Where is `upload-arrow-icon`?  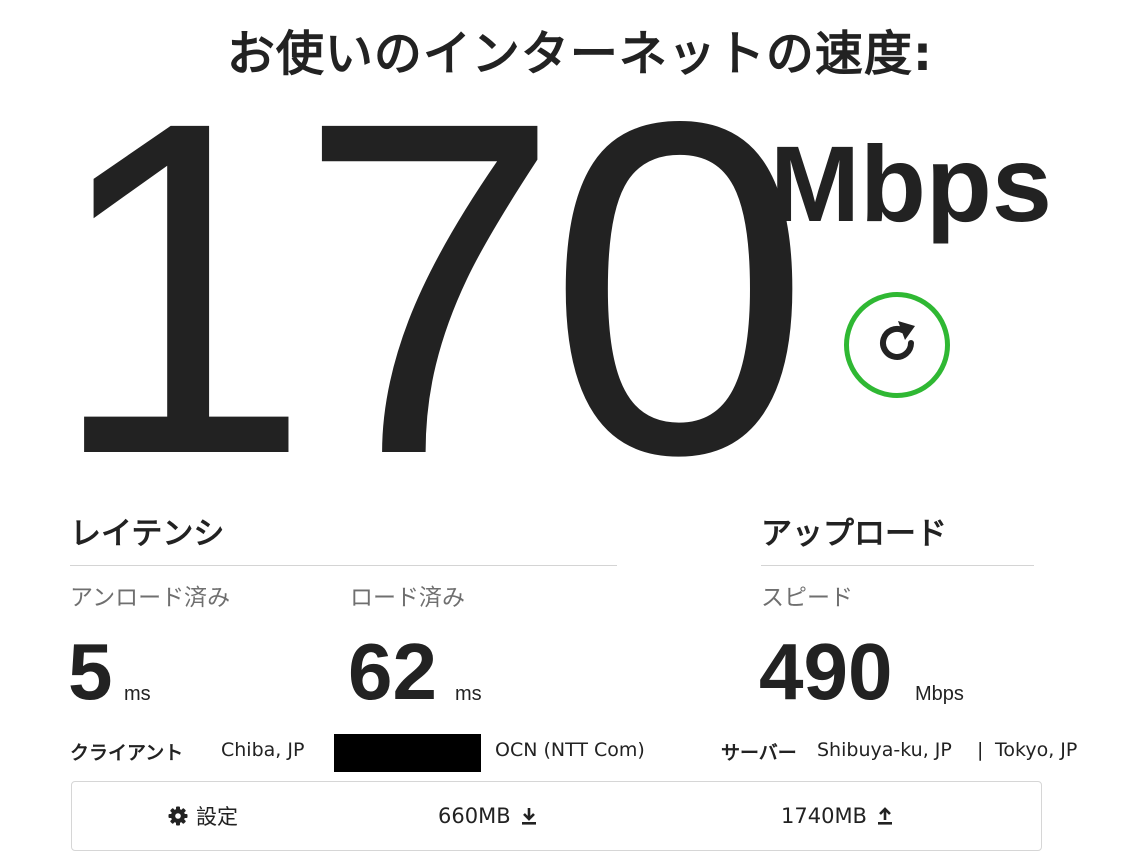 upload-arrow-icon is located at coordinates (885, 816).